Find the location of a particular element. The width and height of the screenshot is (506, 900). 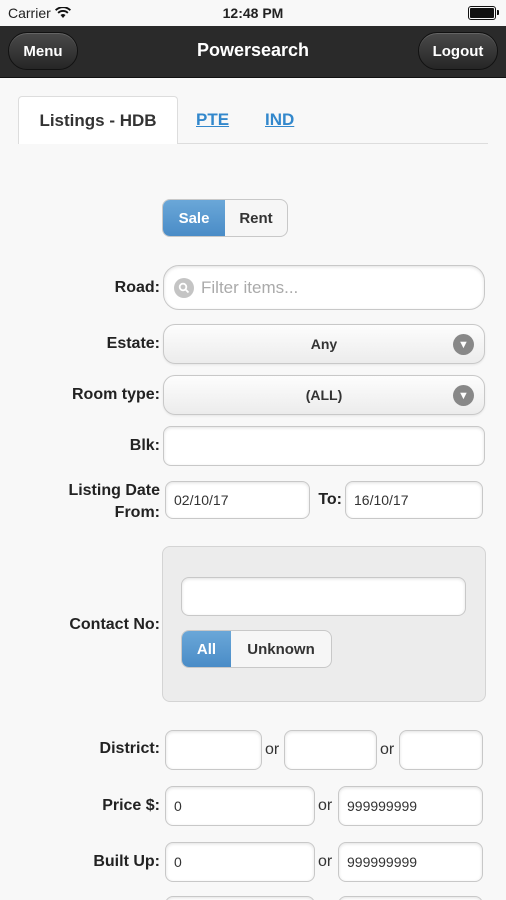

header-bar: Menu Powersearch Logout is located at coordinates (253, 52).